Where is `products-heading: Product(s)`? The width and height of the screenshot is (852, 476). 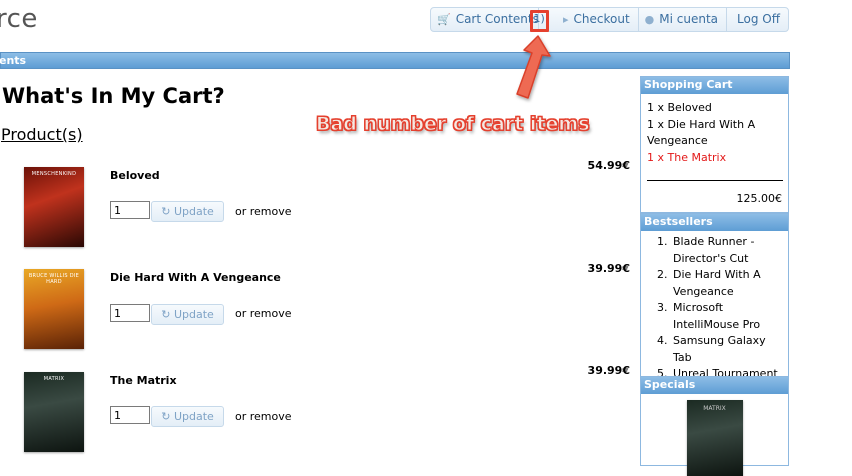 products-heading: Product(s) is located at coordinates (42, 134).